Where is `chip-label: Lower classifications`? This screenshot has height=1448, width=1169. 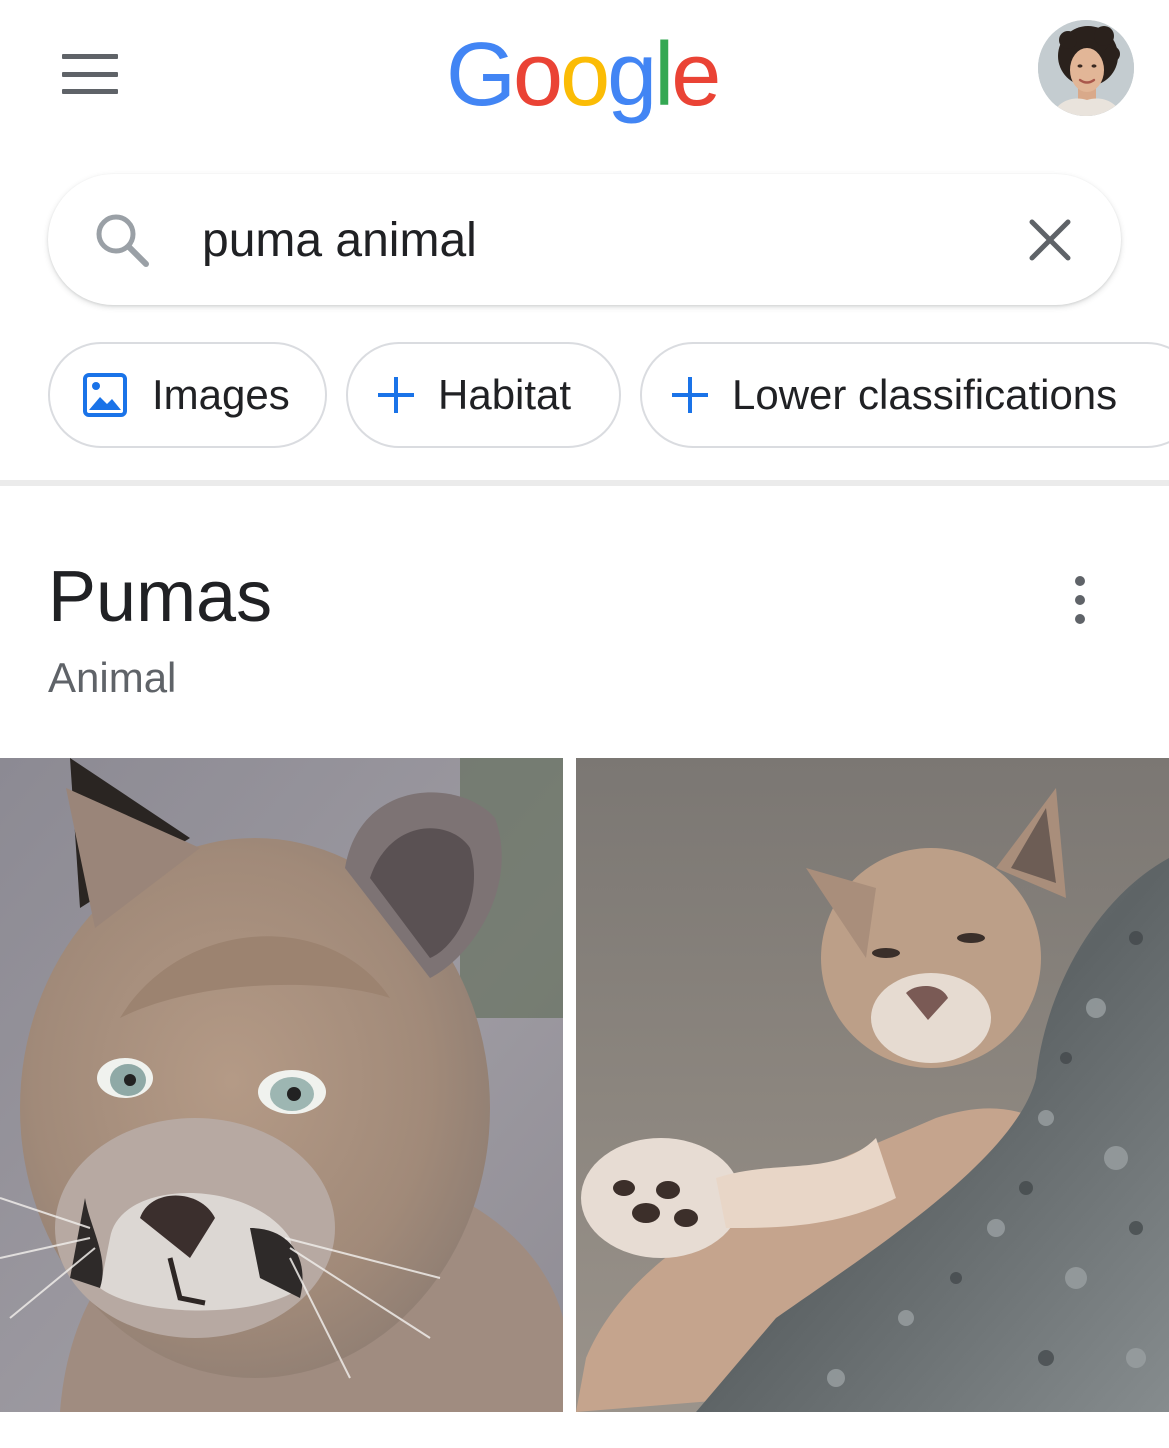 chip-label: Lower classifications is located at coordinates (925, 394).